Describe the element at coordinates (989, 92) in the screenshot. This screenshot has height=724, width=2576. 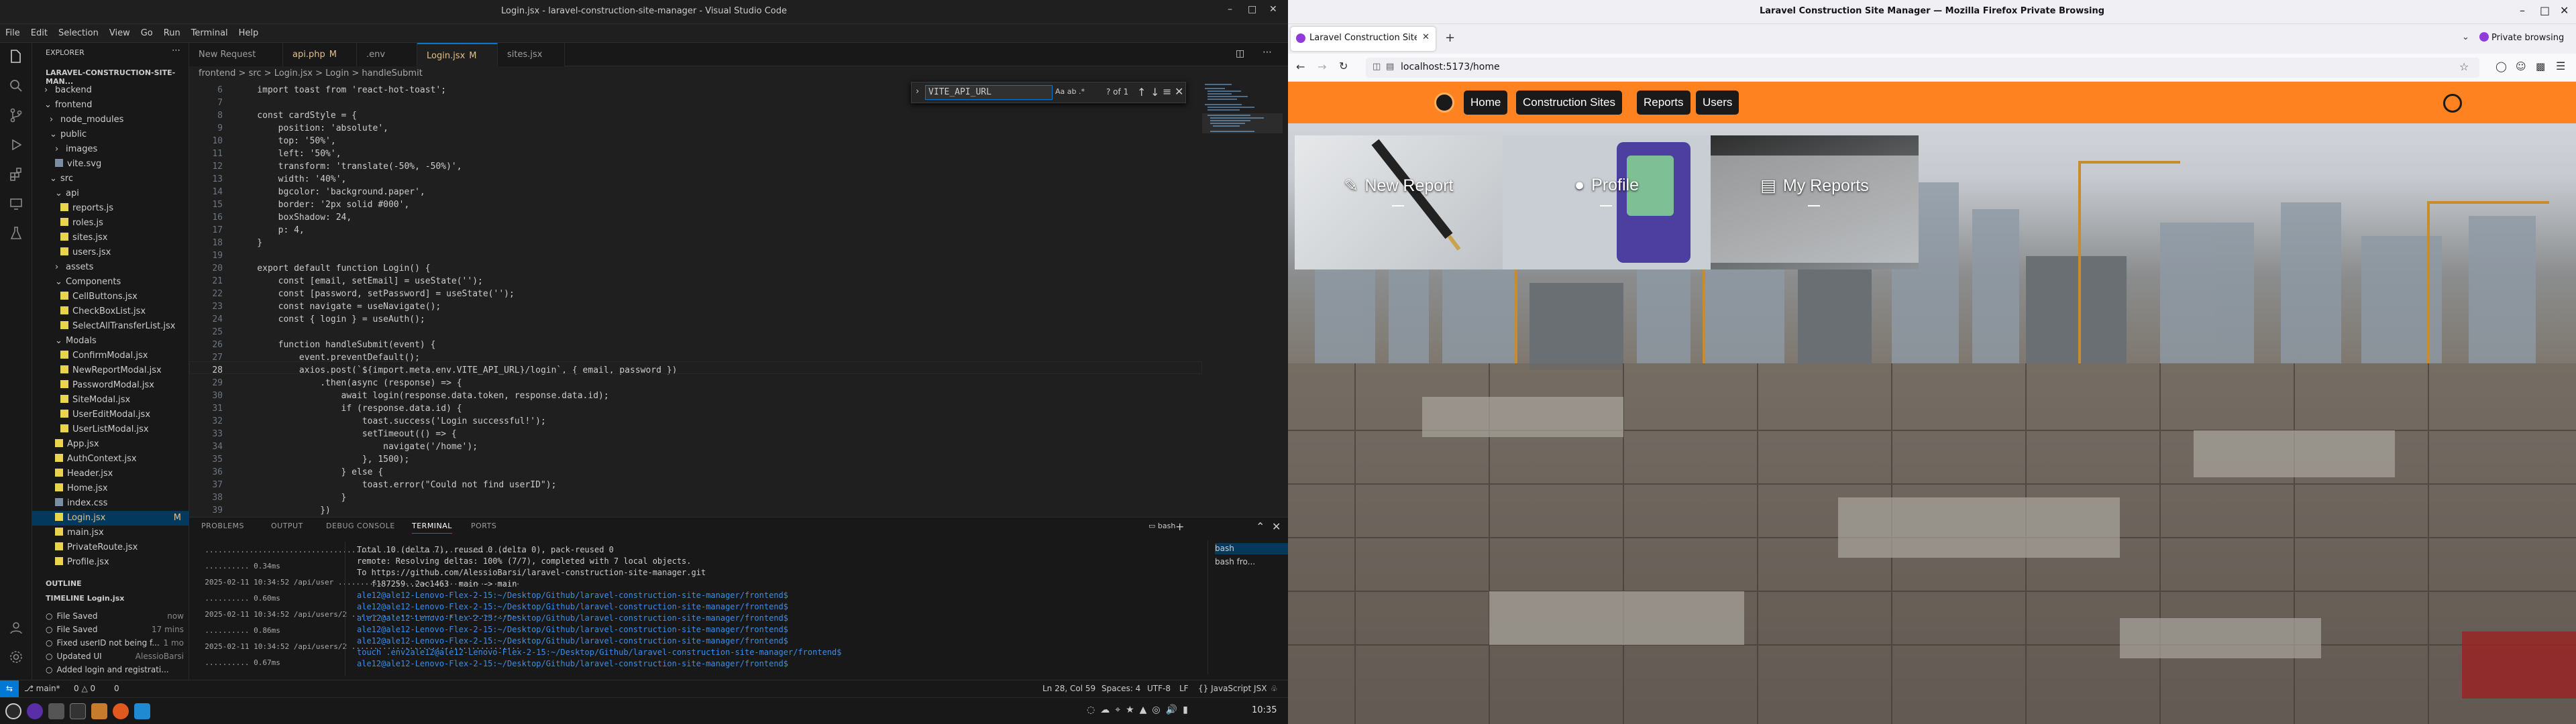
I see `find-input: VITE_API_URL` at that location.